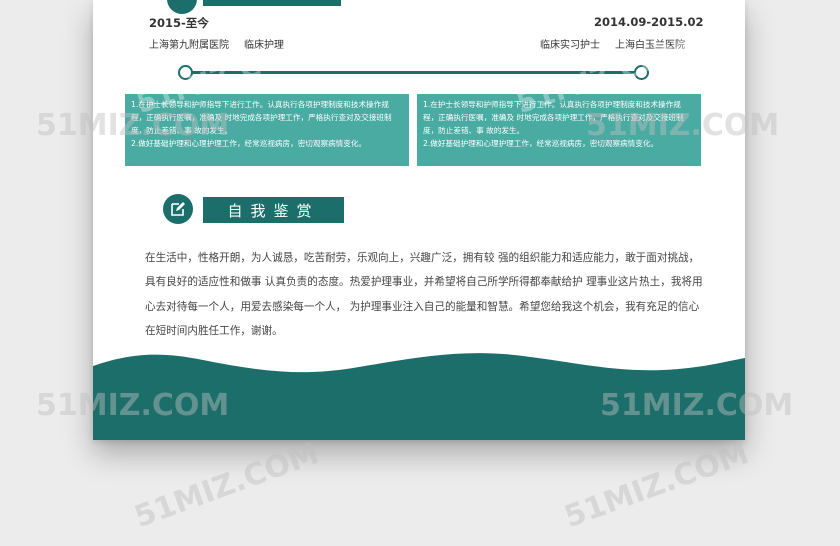 The image size is (840, 546). I want to click on left-exp-hospital: 上海第九附属医院, so click(189, 45).